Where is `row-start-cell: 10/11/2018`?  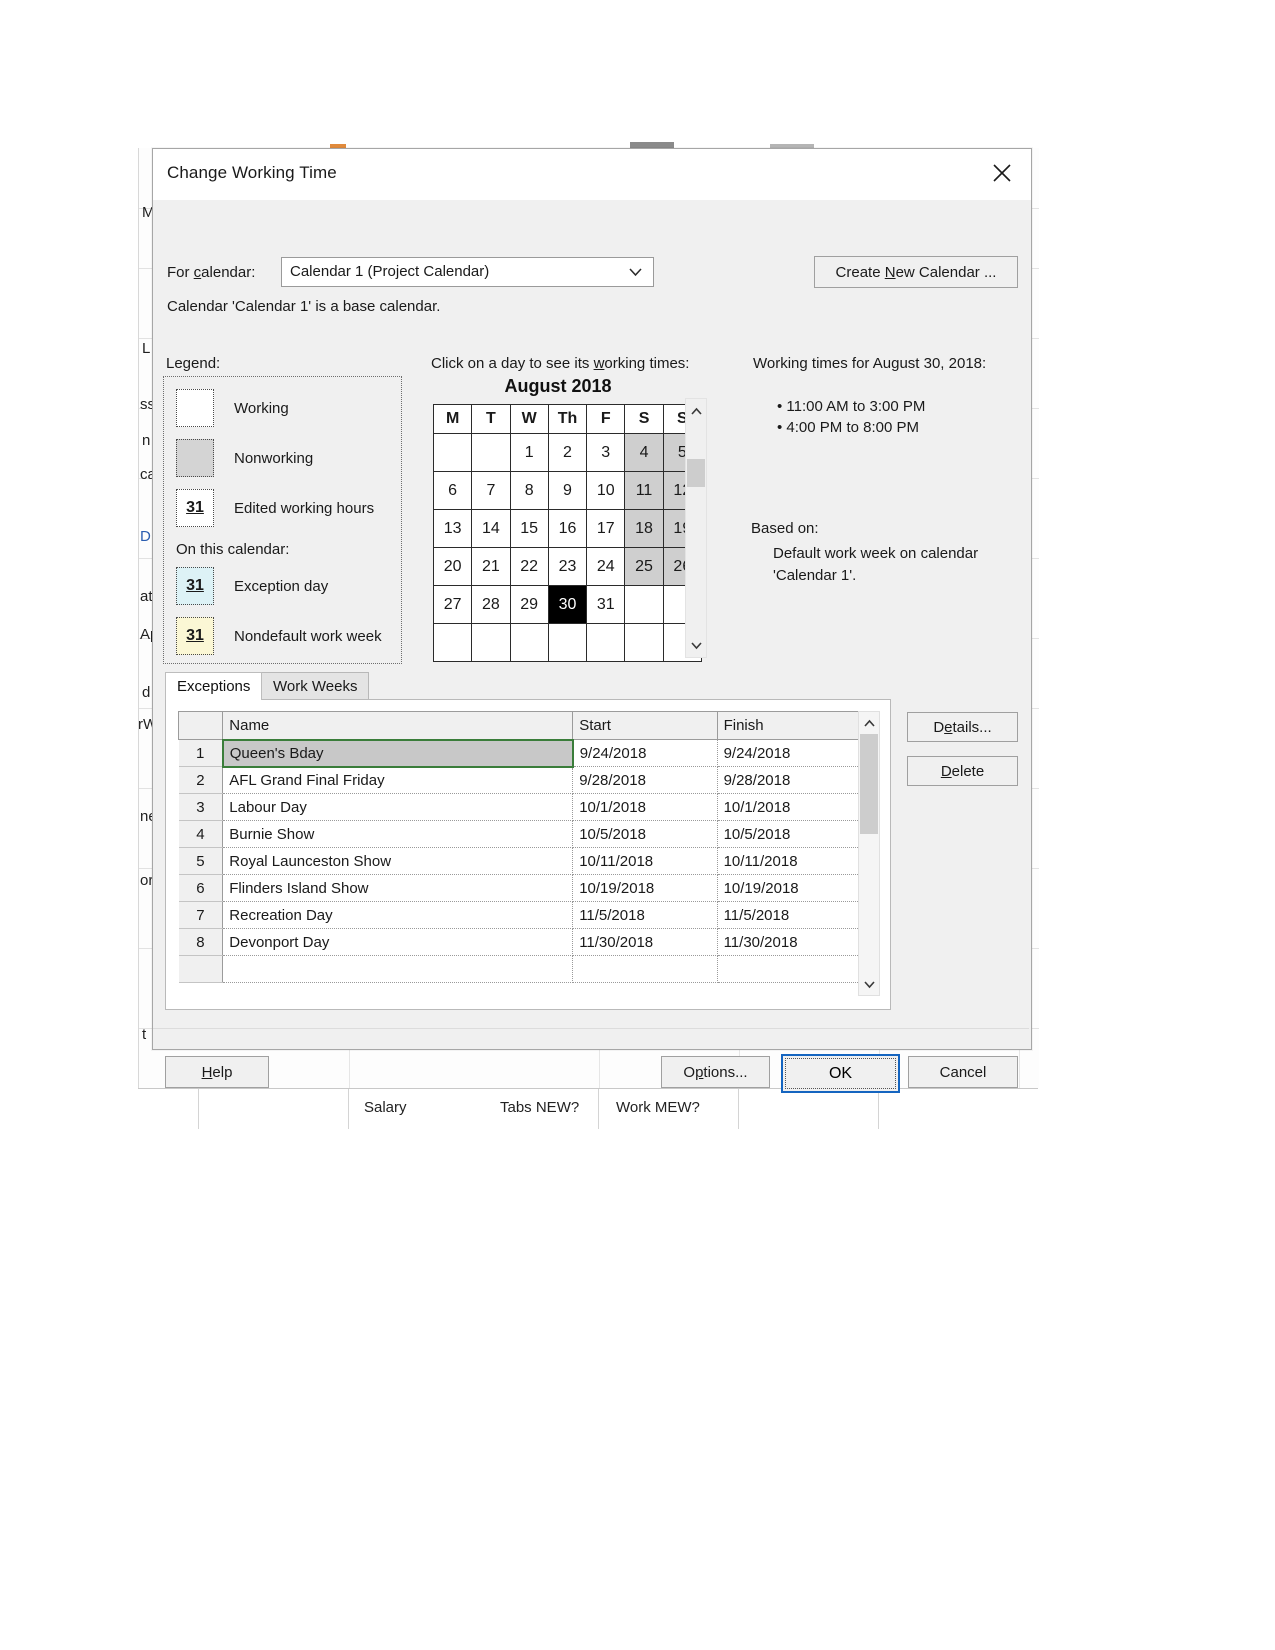
row-start-cell: 10/11/2018 is located at coordinates (645, 861).